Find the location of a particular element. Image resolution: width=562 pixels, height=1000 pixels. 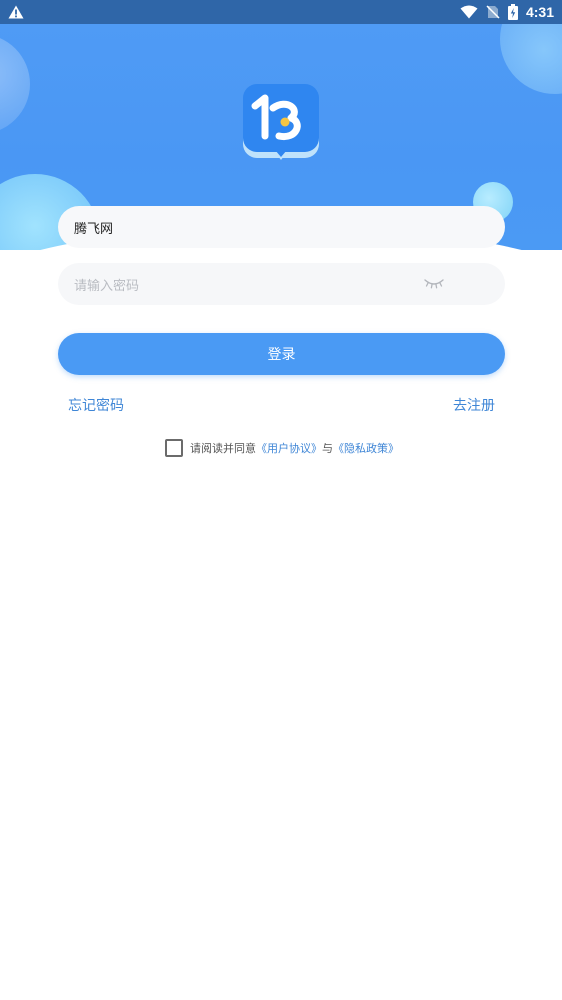

register-link: 去注册 is located at coordinates (474, 405).